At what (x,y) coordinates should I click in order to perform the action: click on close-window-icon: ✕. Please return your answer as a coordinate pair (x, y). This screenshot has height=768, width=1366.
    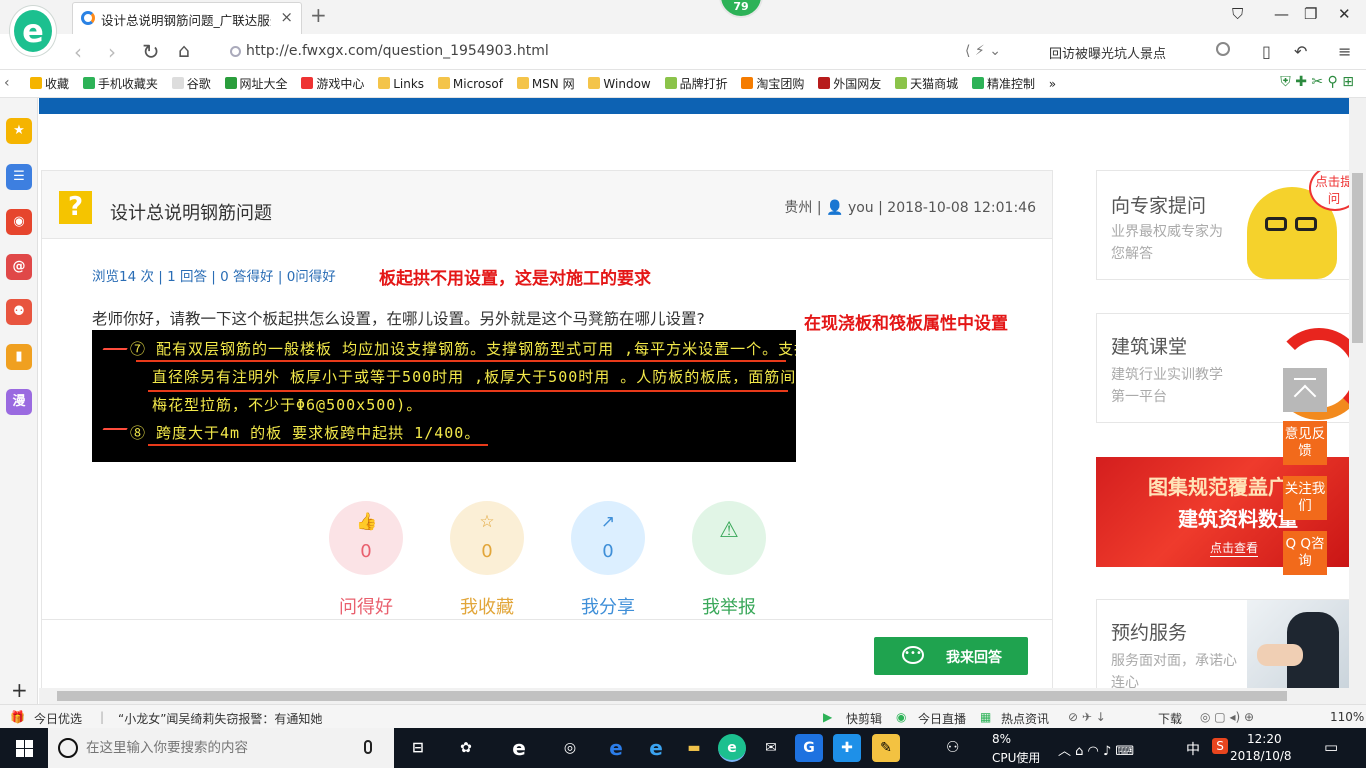
    Looking at the image, I should click on (1344, 14).